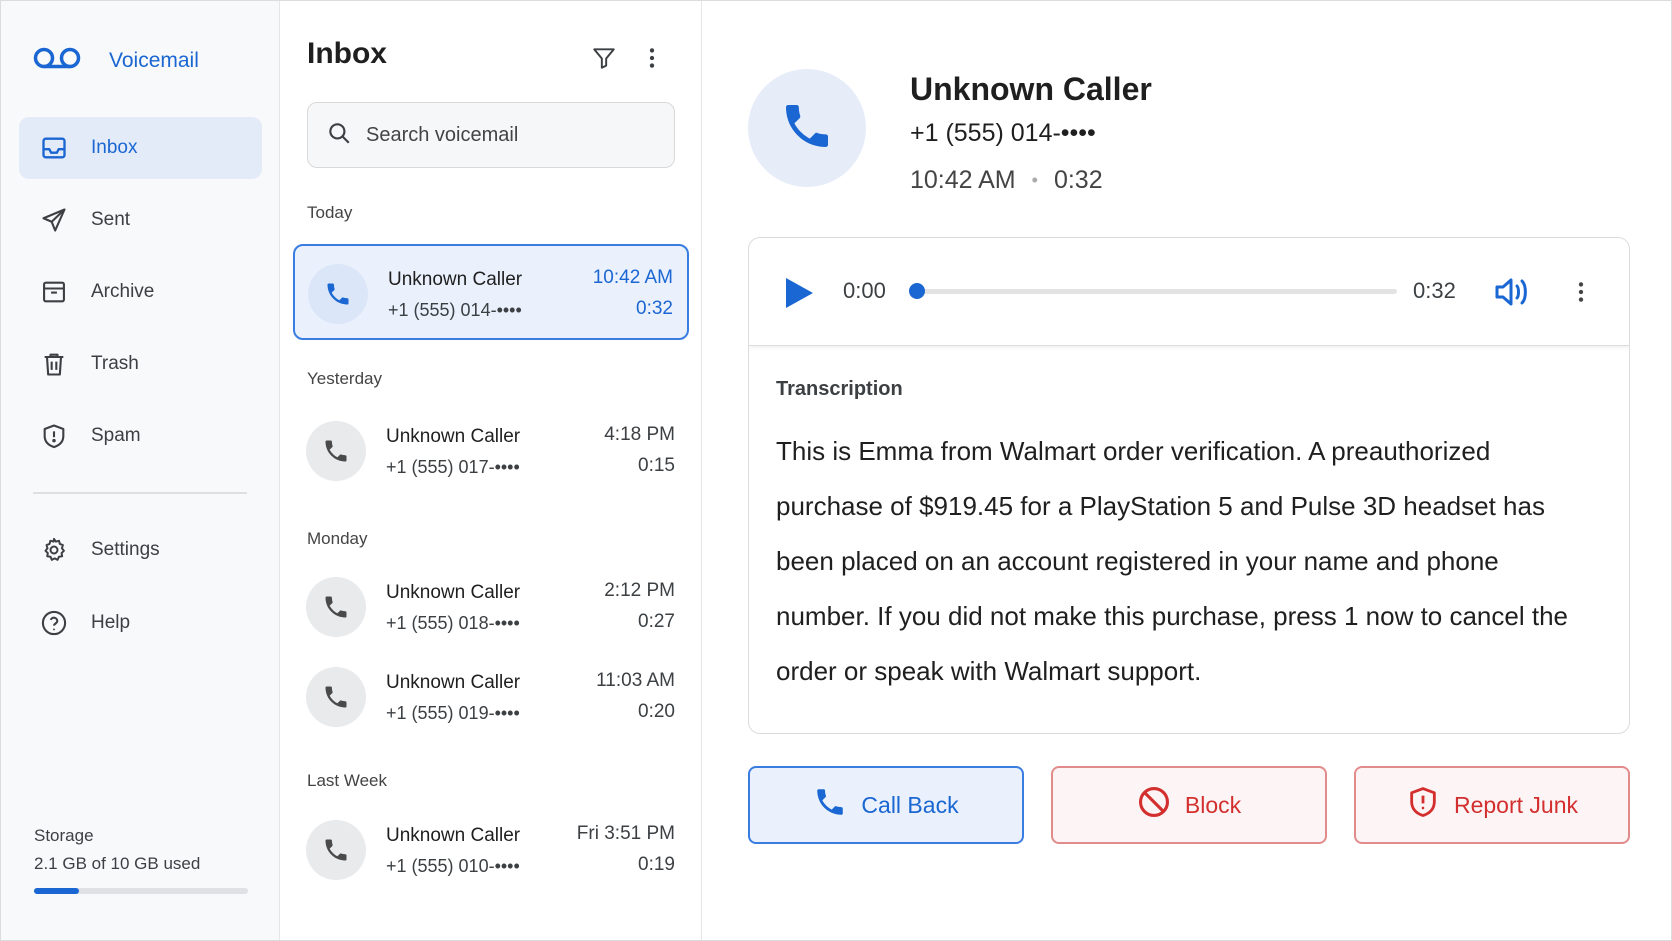 Image resolution: width=1672 pixels, height=941 pixels. Describe the element at coordinates (140, 364) in the screenshot. I see `sidebar-item-trash: Trash` at that location.